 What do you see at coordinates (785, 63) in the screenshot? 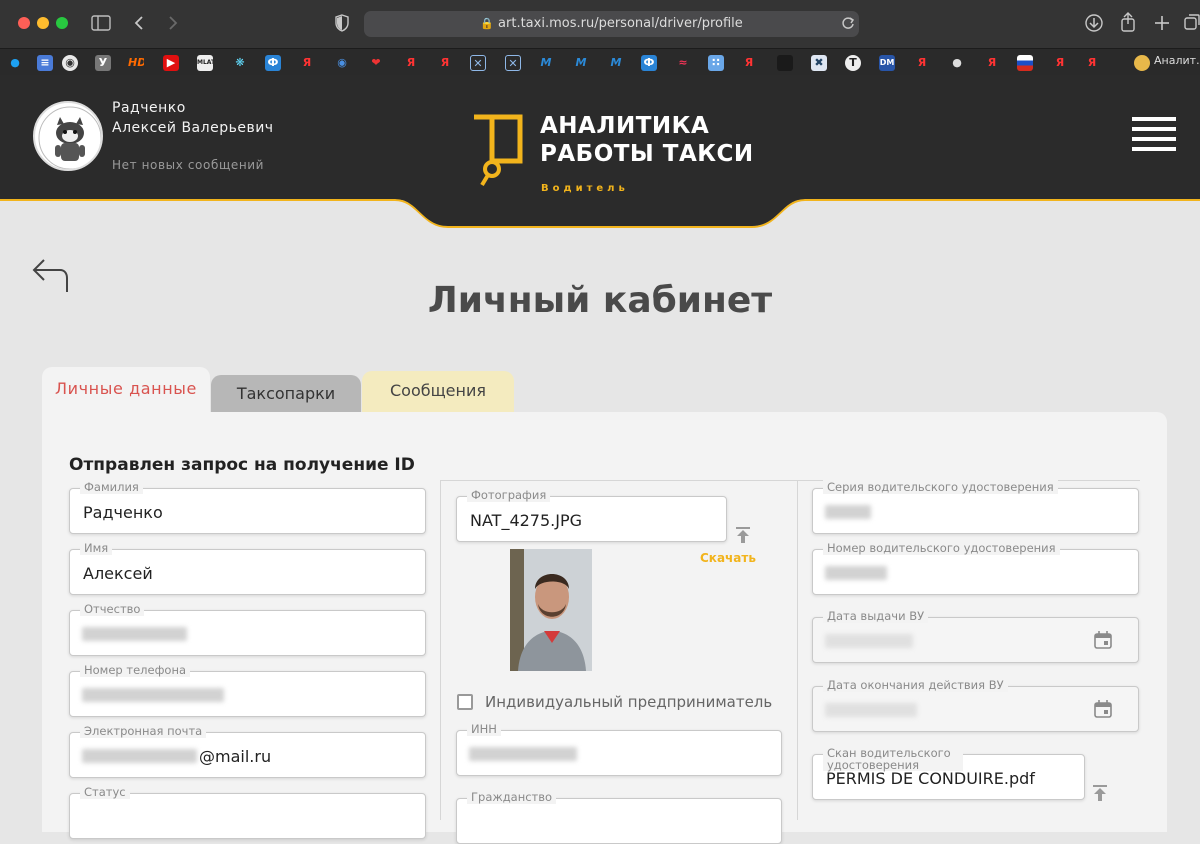
I see `dark-bookmark-icon` at bounding box center [785, 63].